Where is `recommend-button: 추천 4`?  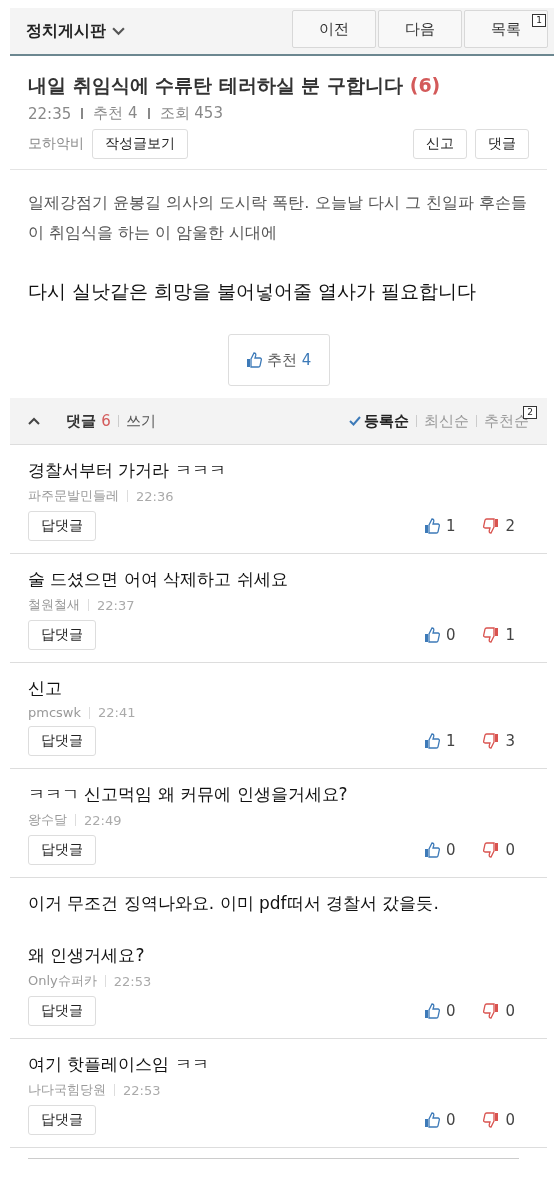
recommend-button: 추천 4 is located at coordinates (278, 360).